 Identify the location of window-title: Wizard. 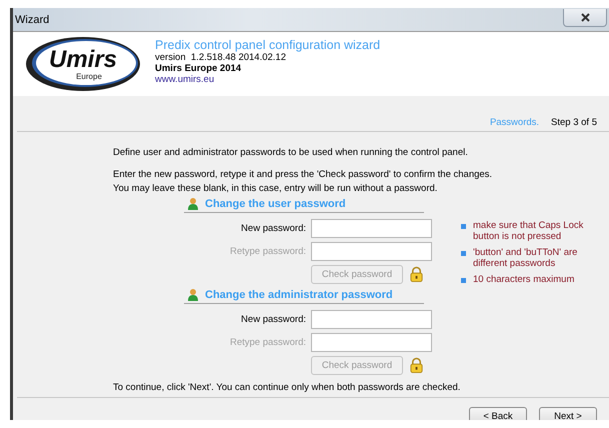
(32, 20).